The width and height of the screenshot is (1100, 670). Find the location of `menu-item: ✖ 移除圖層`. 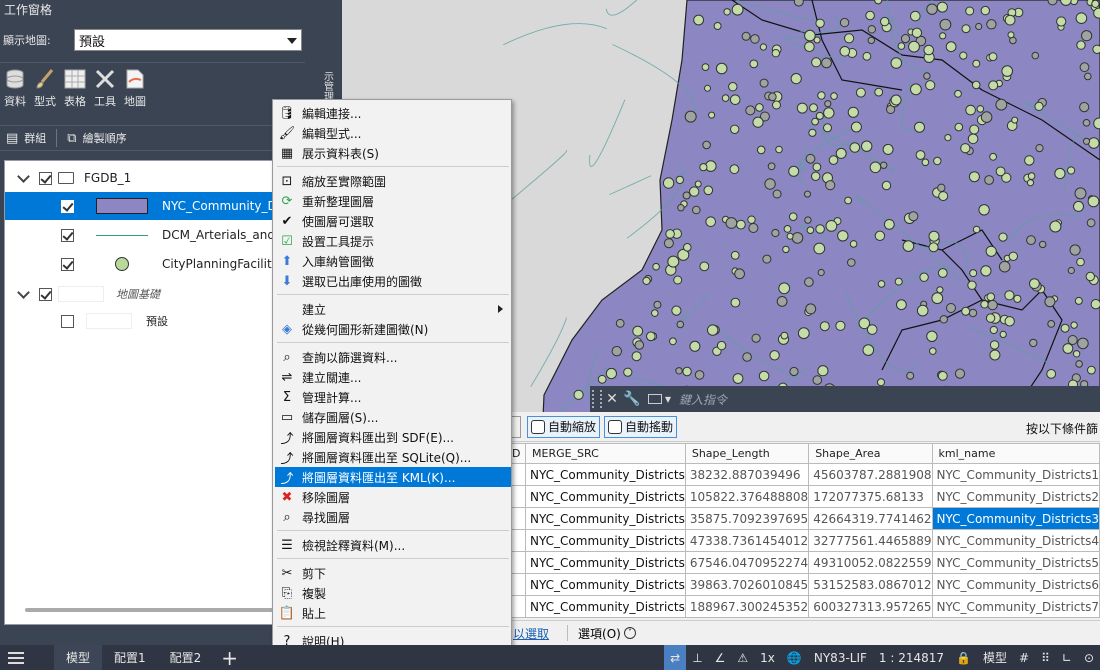

menu-item: ✖ 移除圖層 is located at coordinates (393, 497).